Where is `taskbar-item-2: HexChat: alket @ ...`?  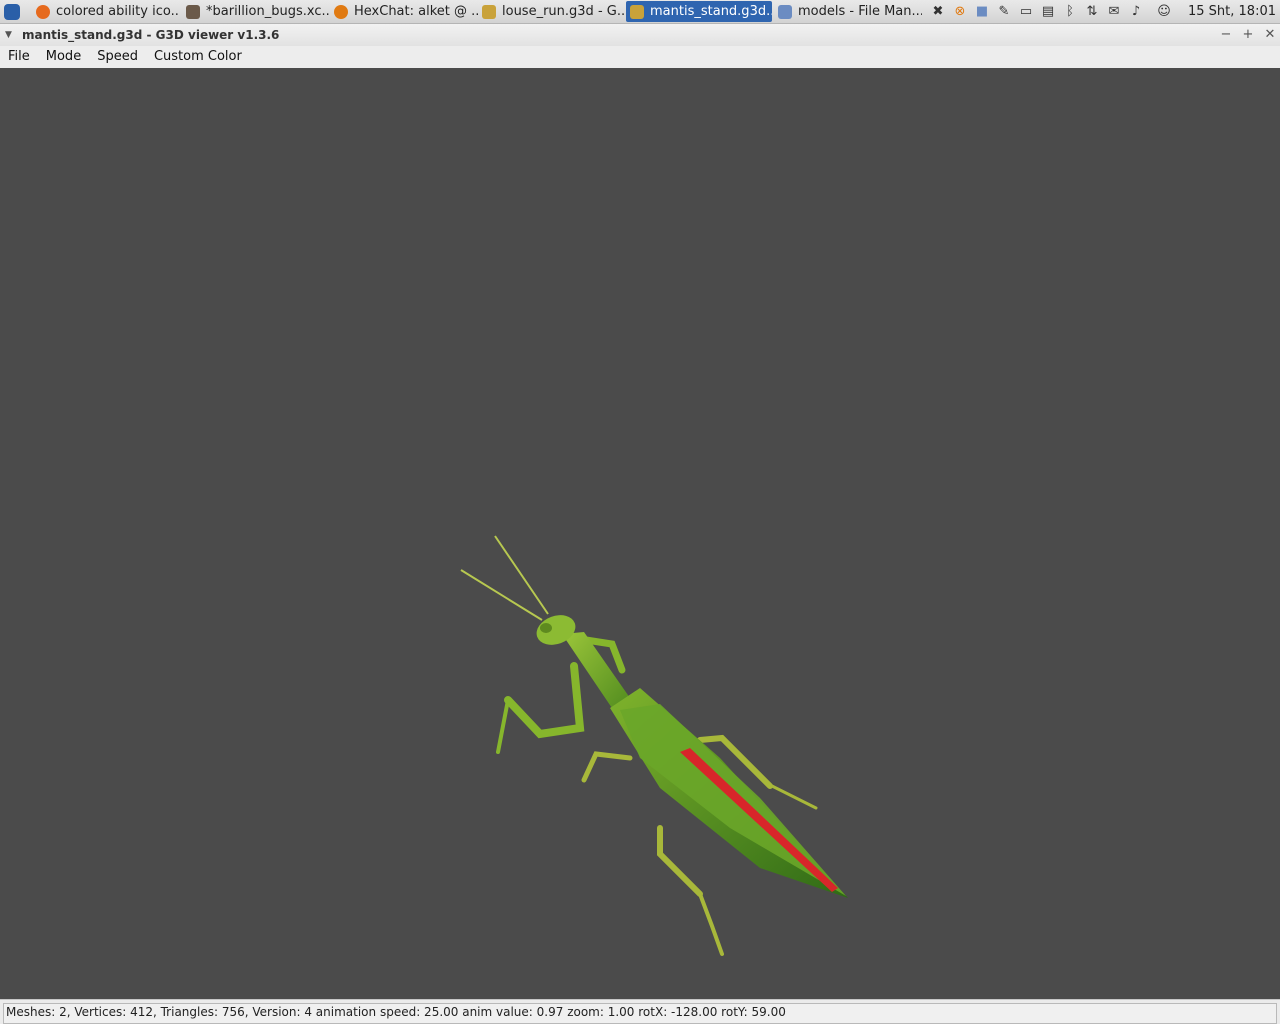 taskbar-item-2: HexChat: alket @ ... is located at coordinates (404, 11).